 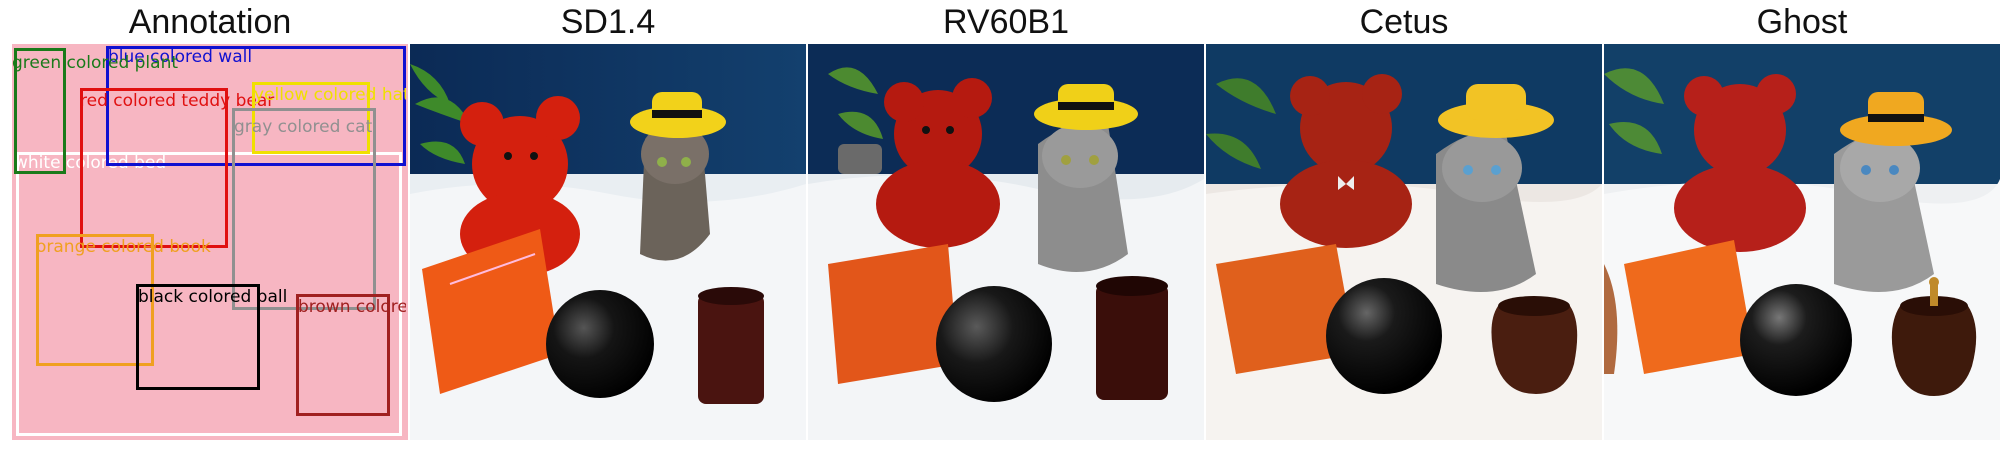 What do you see at coordinates (123, 247) in the screenshot?
I see `bbox-label-book: orange colored book` at bounding box center [123, 247].